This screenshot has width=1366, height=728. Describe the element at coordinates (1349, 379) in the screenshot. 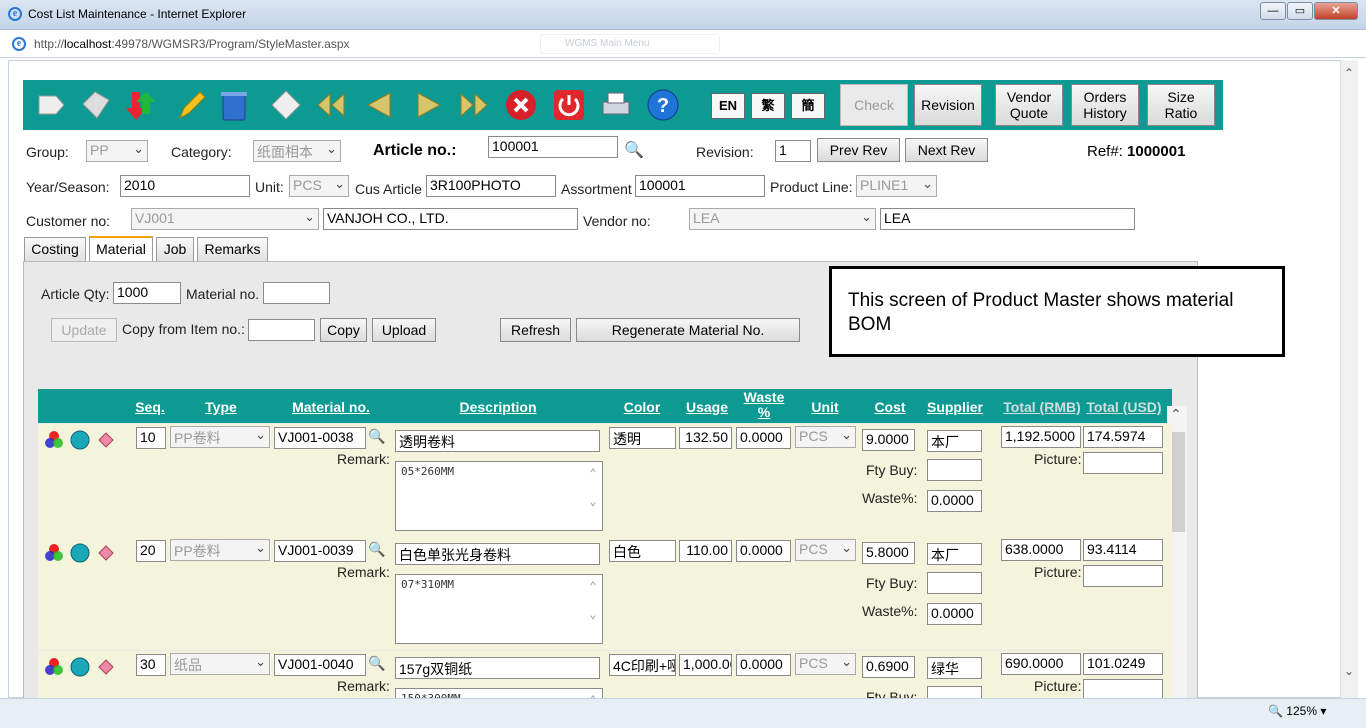

I see `page-scrollbar: ⌃ ⌄` at that location.